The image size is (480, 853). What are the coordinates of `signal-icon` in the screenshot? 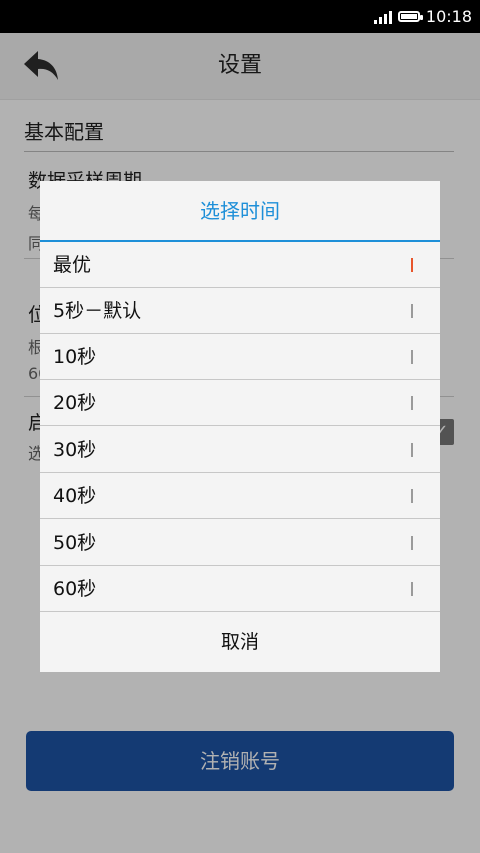 It's located at (382, 17).